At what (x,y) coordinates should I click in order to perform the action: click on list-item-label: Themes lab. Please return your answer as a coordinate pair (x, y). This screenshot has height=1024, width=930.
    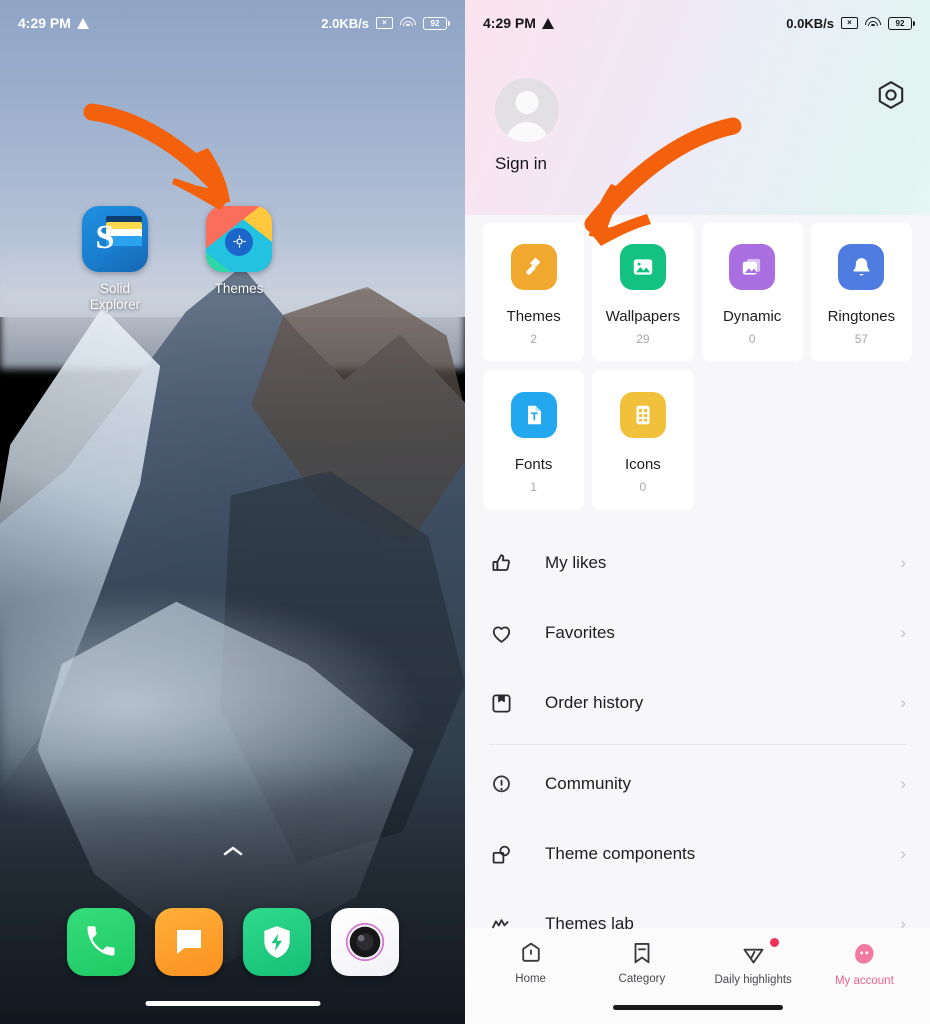
    Looking at the image, I should click on (589, 923).